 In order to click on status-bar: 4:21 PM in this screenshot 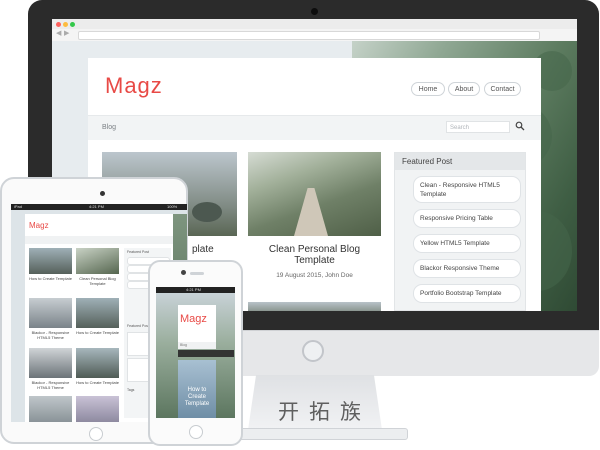, I will do `click(195, 290)`.